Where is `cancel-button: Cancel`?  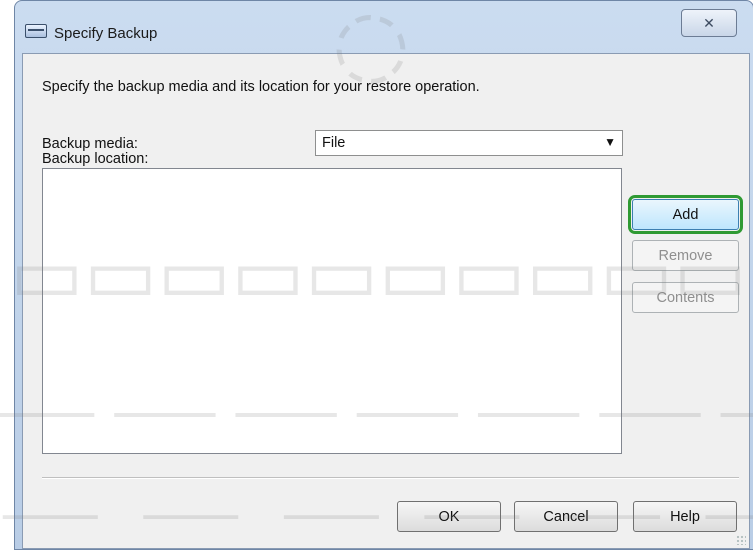
cancel-button: Cancel is located at coordinates (566, 516).